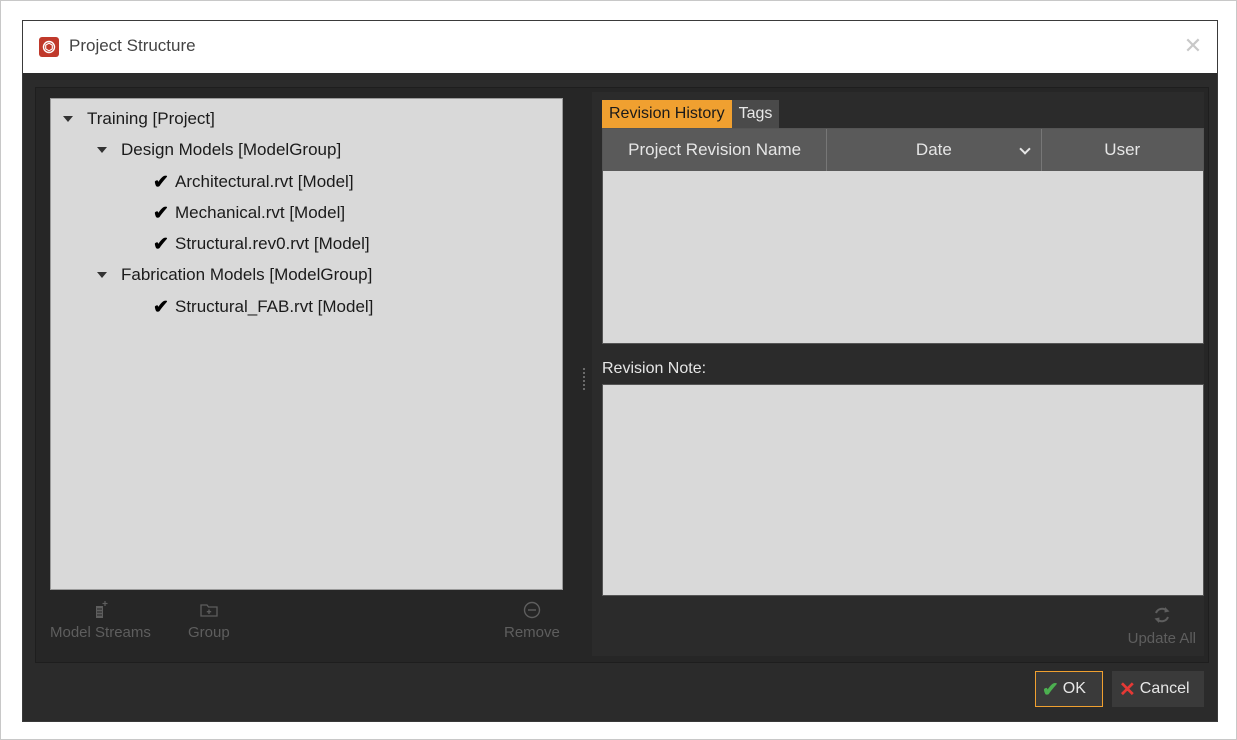 This screenshot has height=740, width=1237. I want to click on tab-tags: Tags, so click(755, 114).